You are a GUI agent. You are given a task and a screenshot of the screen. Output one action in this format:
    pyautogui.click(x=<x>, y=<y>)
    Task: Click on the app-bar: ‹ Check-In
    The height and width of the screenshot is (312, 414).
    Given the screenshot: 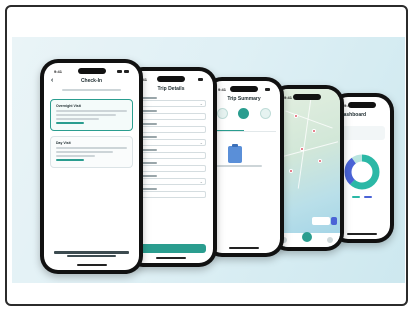 What is the action you would take?
    pyautogui.click(x=91, y=80)
    